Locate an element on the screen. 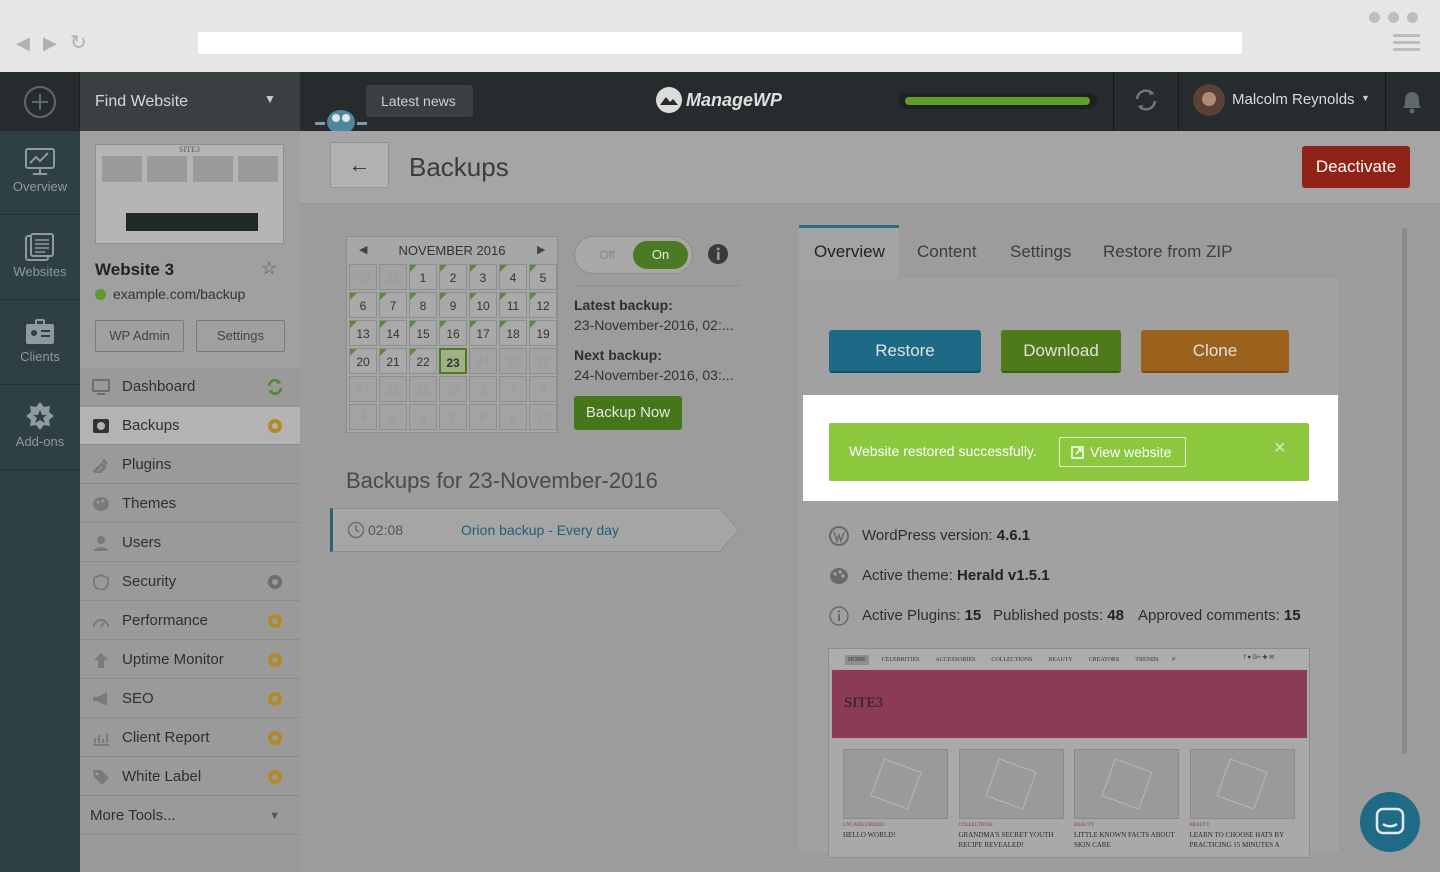 The width and height of the screenshot is (1440, 872). next-month-icon: ▶ is located at coordinates (541, 249).